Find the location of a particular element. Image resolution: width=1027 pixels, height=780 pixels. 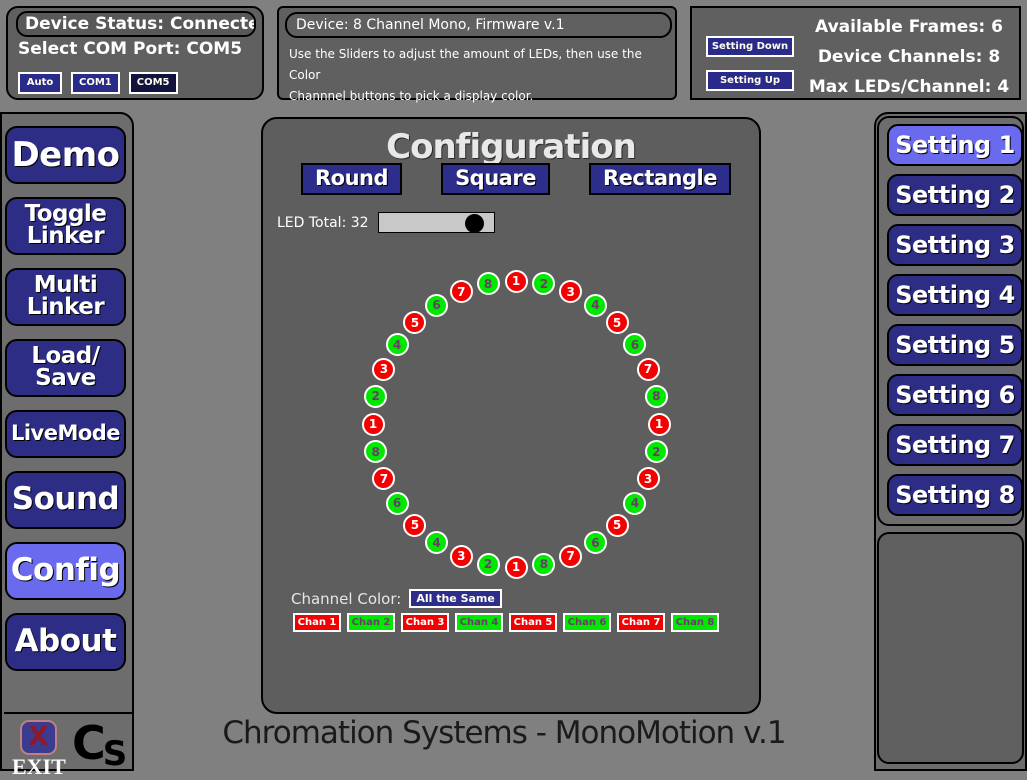

sidebar-item-load--save: Load/ Save is located at coordinates (65, 368).